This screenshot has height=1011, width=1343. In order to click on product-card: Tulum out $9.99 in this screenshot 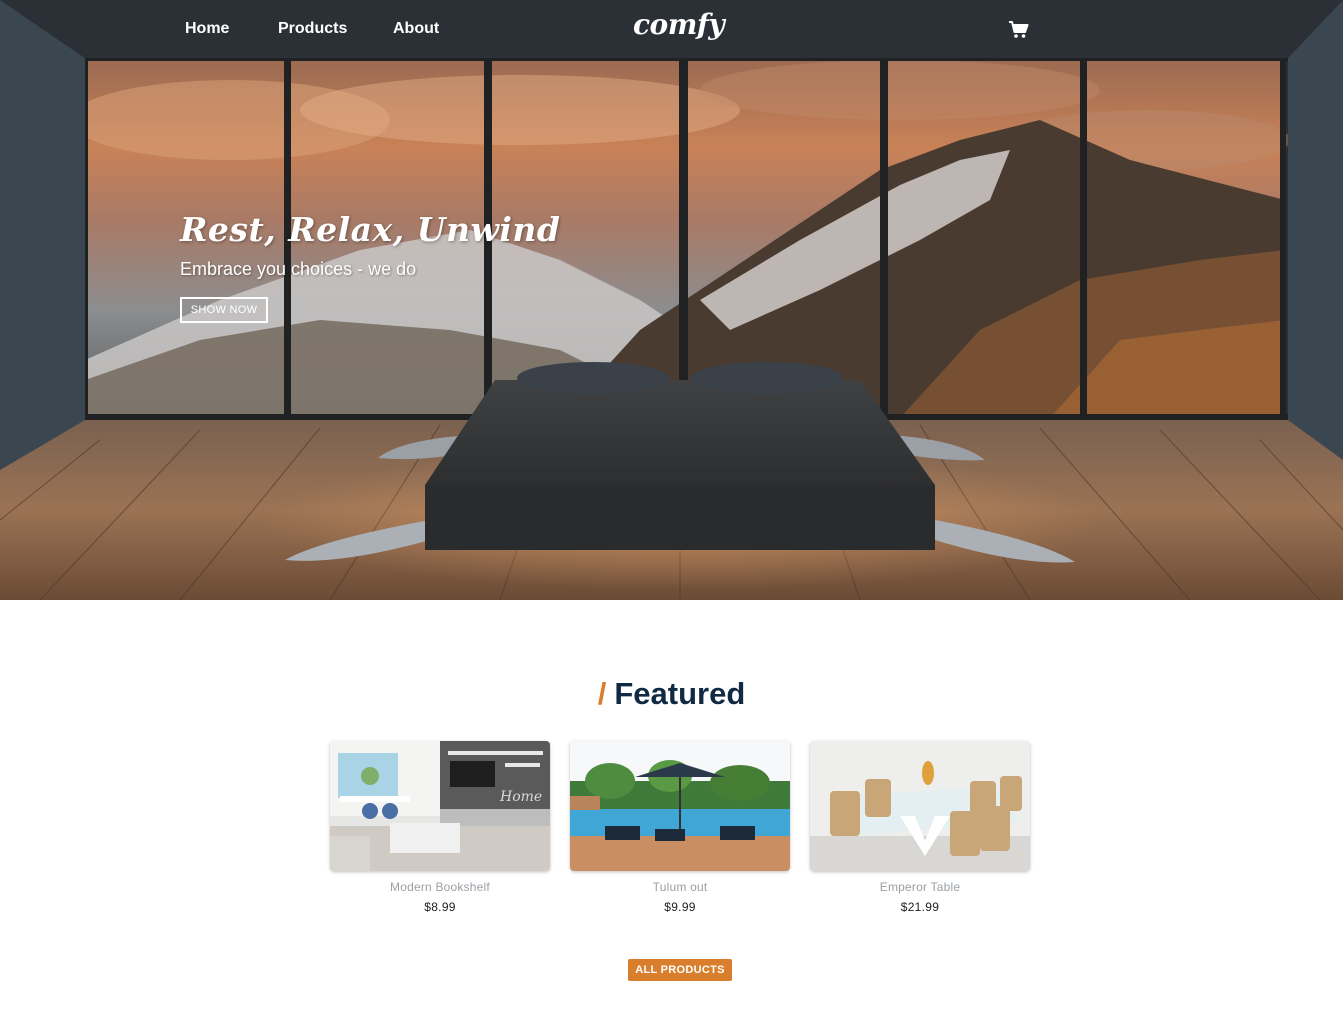, I will do `click(680, 827)`.